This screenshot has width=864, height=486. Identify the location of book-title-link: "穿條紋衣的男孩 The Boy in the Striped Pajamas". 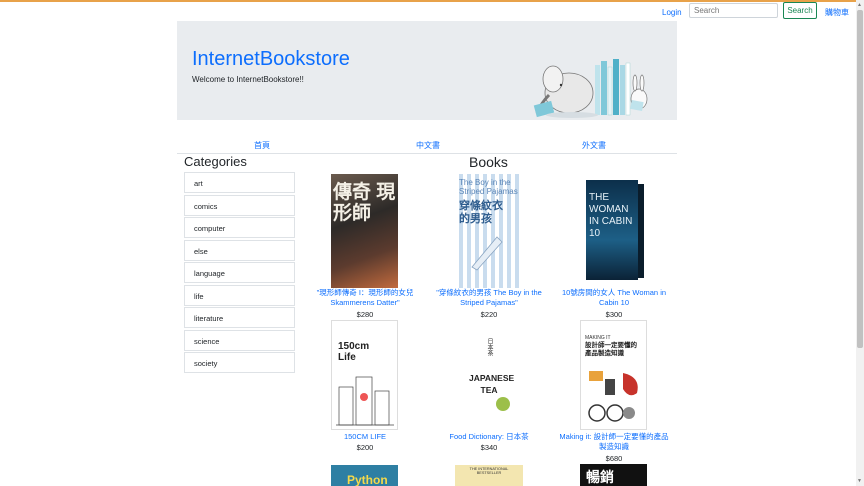
(489, 298).